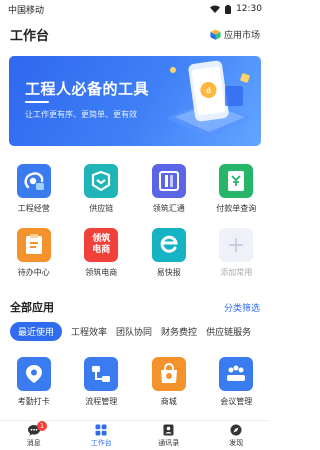 The image size is (320, 450). Describe the element at coordinates (33, 272) in the screenshot. I see `app-label: 待办中心` at that location.